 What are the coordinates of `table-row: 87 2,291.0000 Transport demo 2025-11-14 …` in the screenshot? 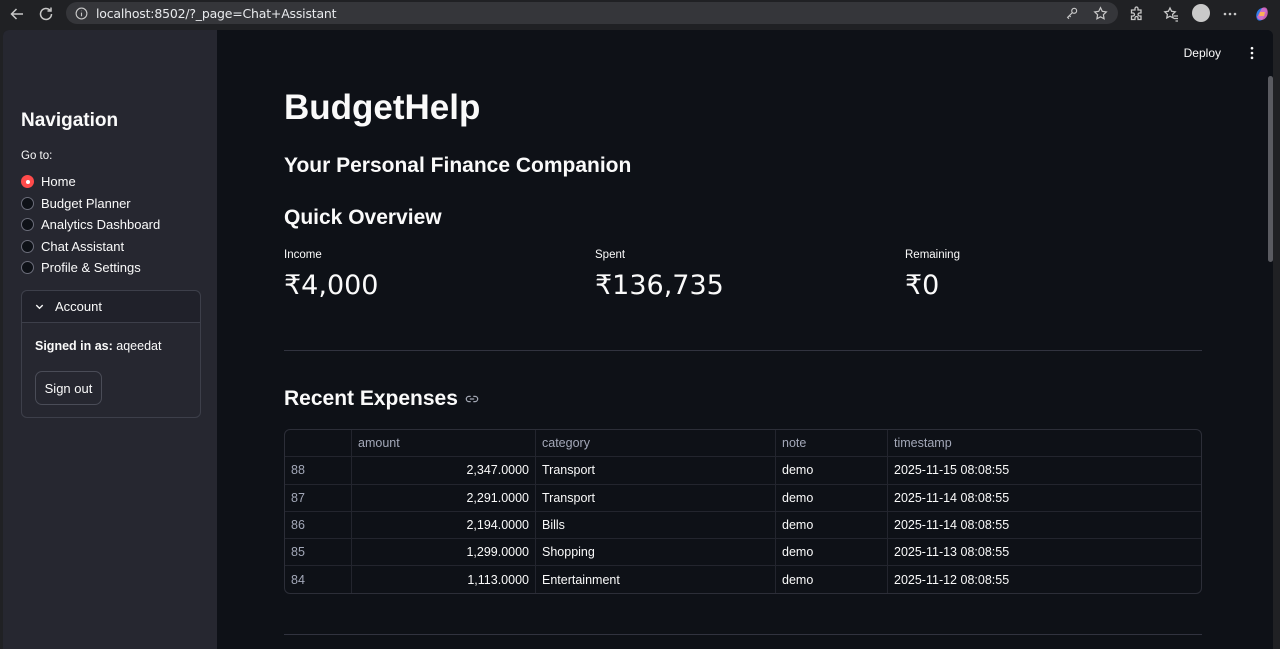 It's located at (743, 498).